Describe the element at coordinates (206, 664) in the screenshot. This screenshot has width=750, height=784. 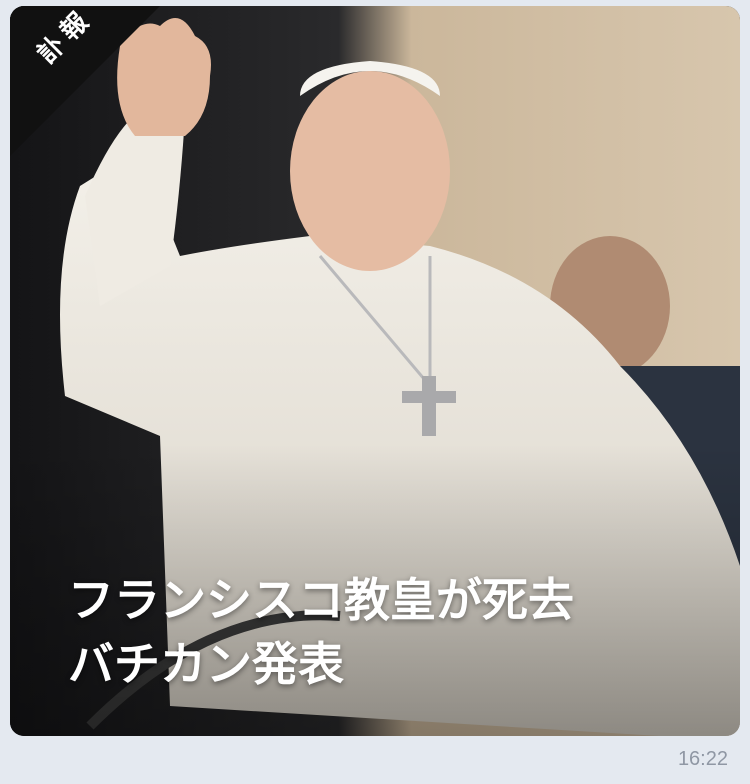
I see `headline-line-2: バチカン発表` at that location.